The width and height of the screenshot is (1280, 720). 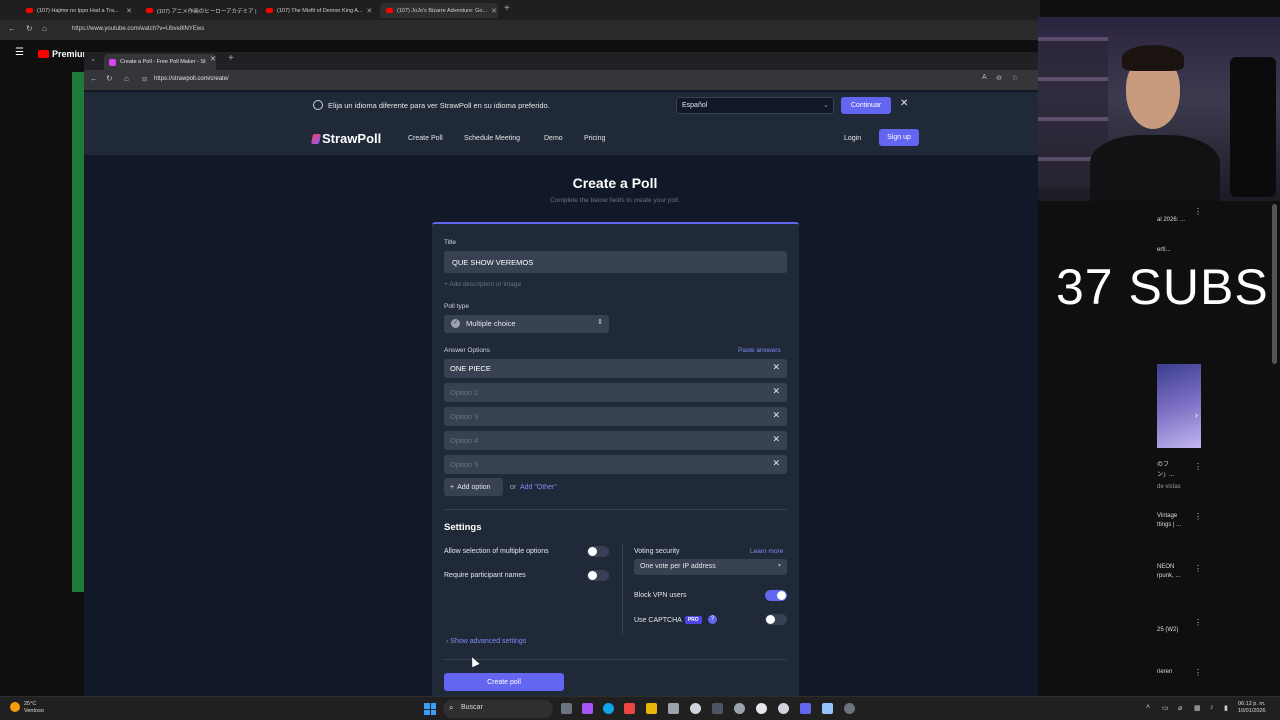 I want to click on youtube-logo: Premium, so click(x=64, y=54).